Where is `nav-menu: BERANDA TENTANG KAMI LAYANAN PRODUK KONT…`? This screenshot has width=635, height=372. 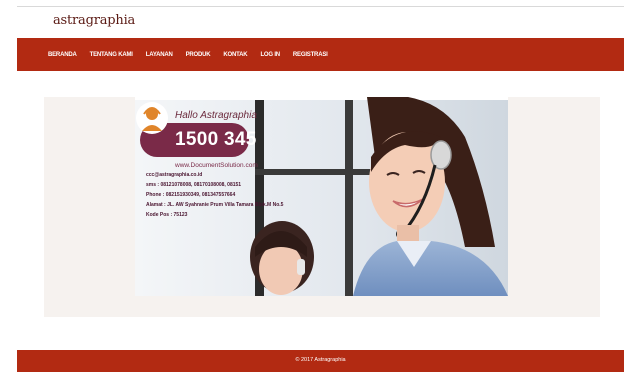
nav-menu: BERANDA TENTANG KAMI LAYANAN PRODUK KONT… is located at coordinates (194, 54).